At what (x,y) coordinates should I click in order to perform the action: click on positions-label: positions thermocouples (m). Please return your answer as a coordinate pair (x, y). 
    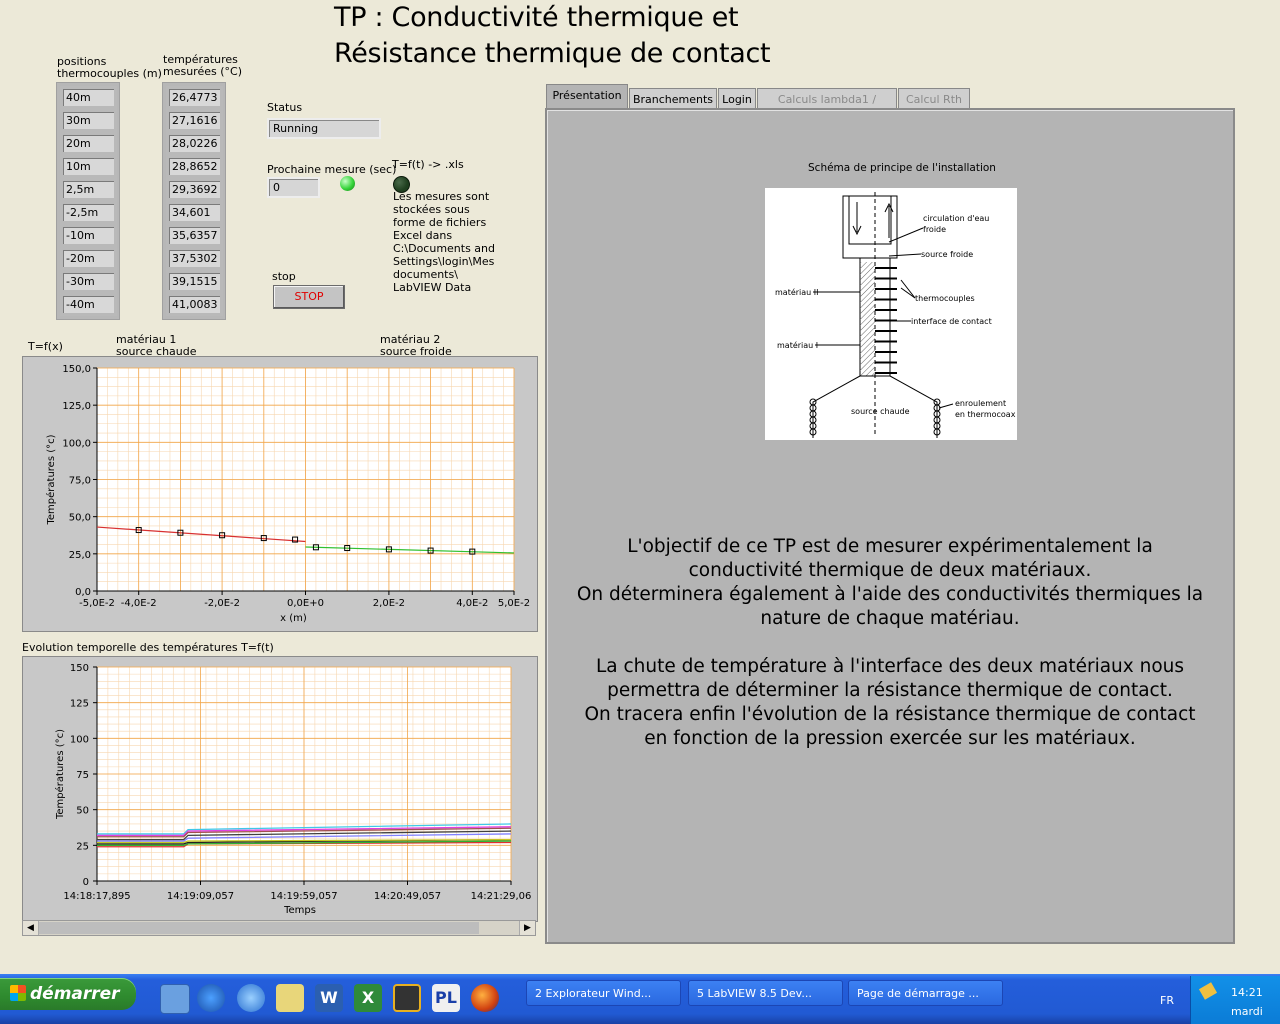
    Looking at the image, I should click on (109, 67).